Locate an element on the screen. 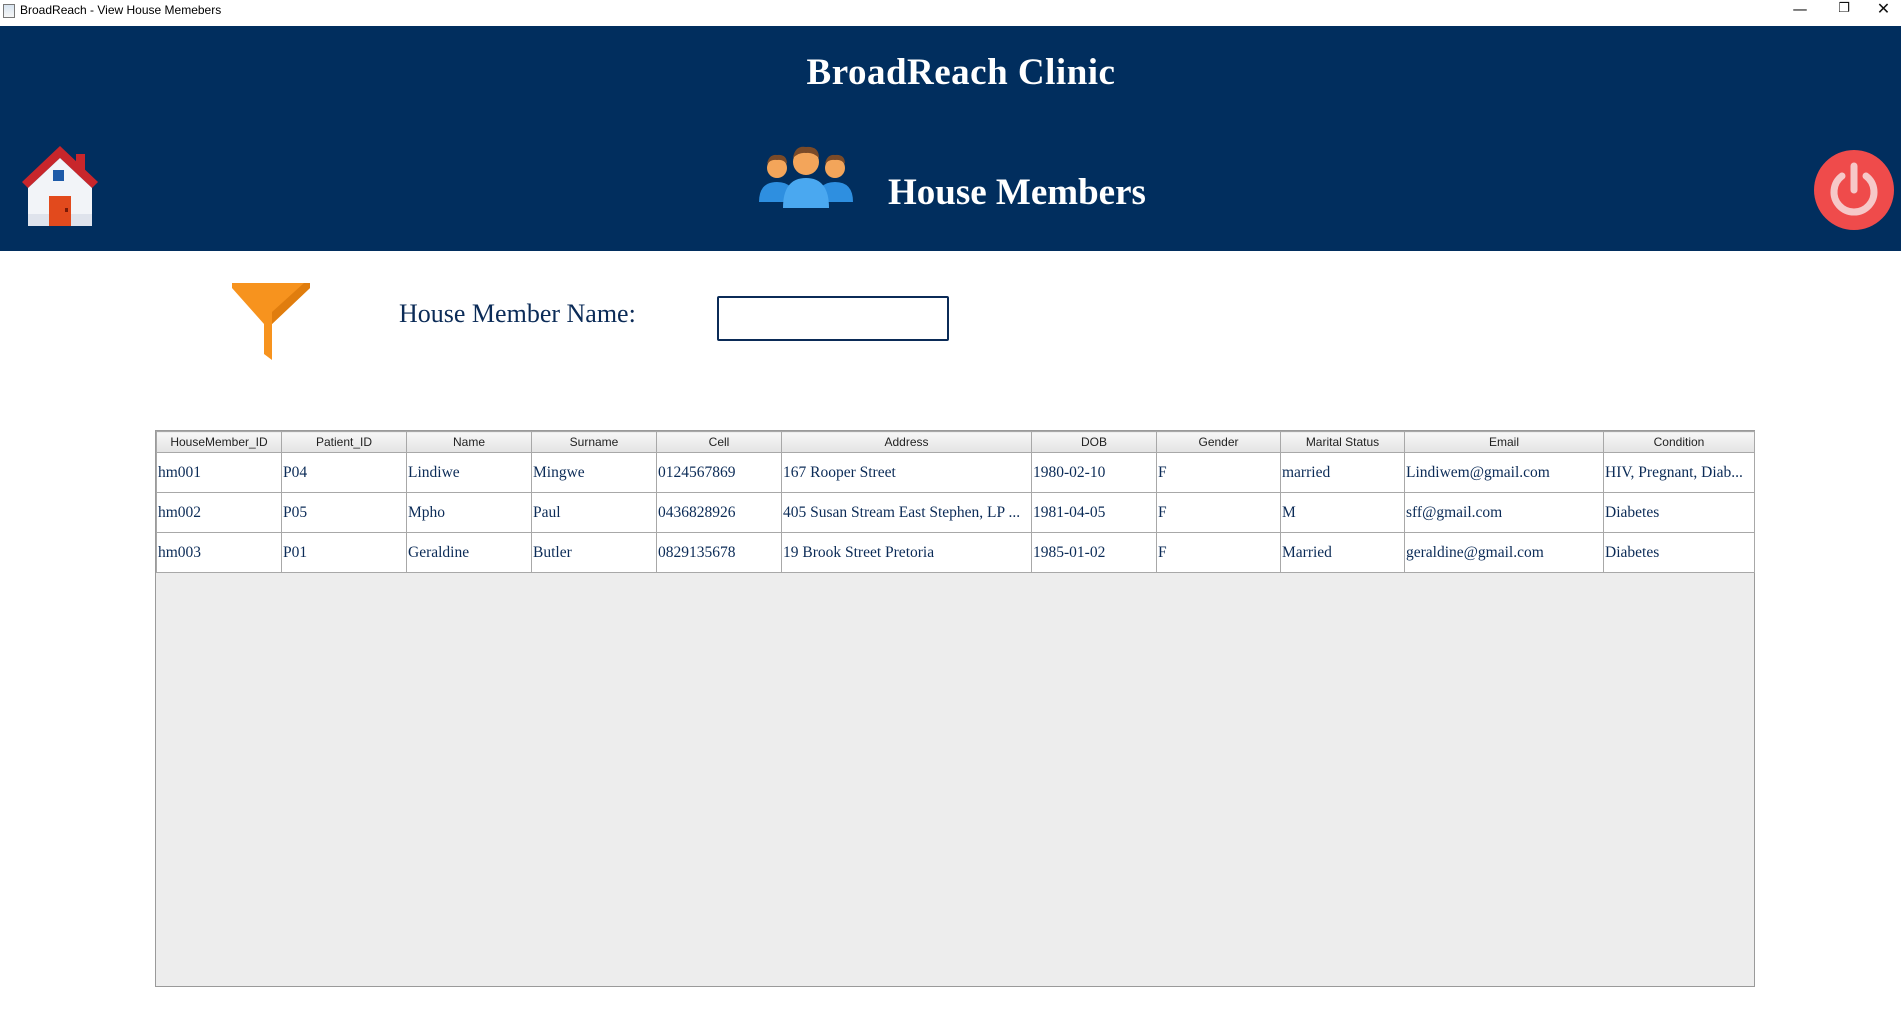 The image size is (1901, 1031). java-app-icon is located at coordinates (9, 11).